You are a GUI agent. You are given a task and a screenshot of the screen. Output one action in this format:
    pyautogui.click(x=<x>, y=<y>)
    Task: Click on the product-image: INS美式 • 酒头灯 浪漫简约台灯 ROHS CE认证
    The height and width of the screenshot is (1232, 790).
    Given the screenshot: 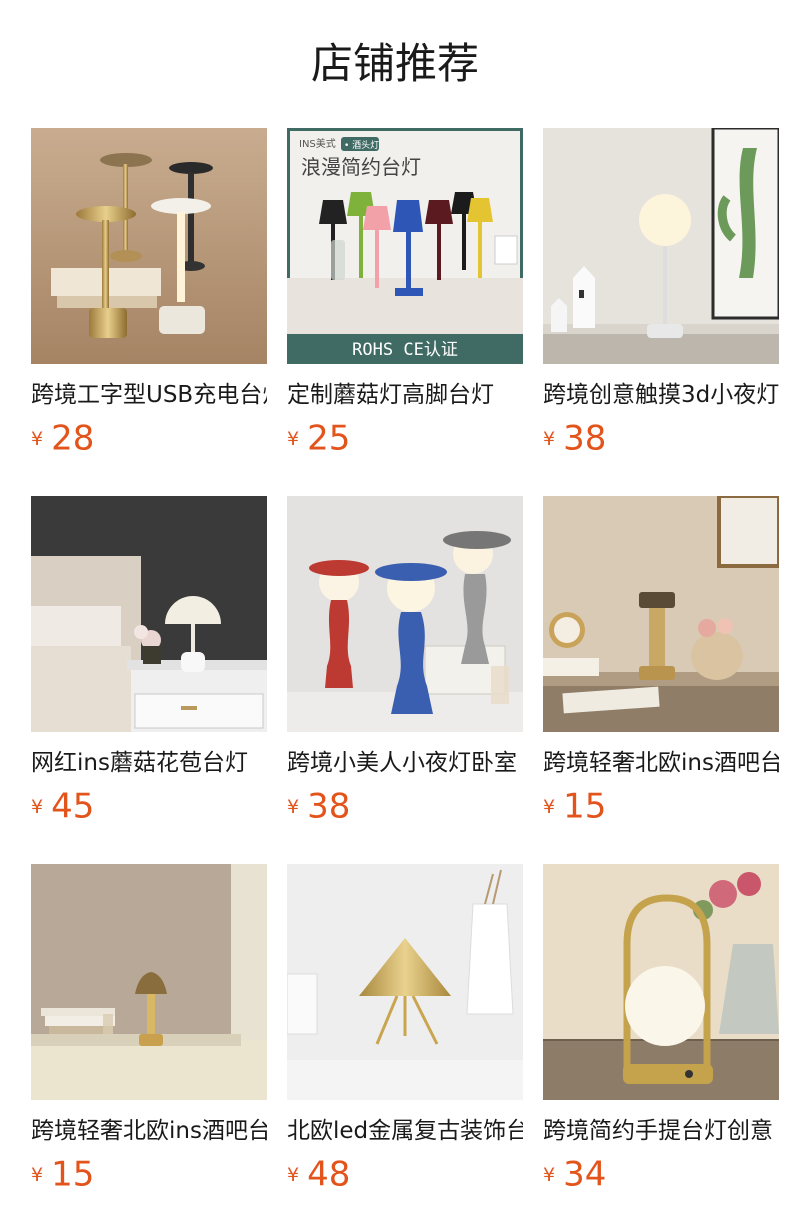 What is the action you would take?
    pyautogui.click(x=405, y=246)
    